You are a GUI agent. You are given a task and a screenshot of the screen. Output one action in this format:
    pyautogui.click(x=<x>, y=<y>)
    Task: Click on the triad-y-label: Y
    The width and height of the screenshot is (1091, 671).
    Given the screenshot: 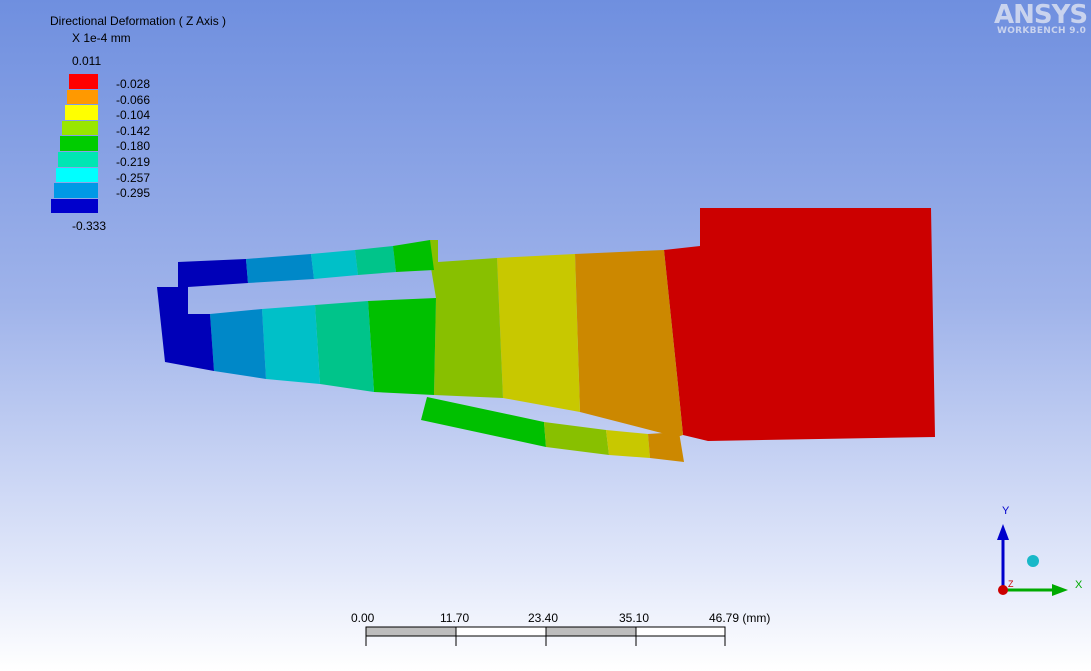 What is the action you would take?
    pyautogui.click(x=1006, y=511)
    